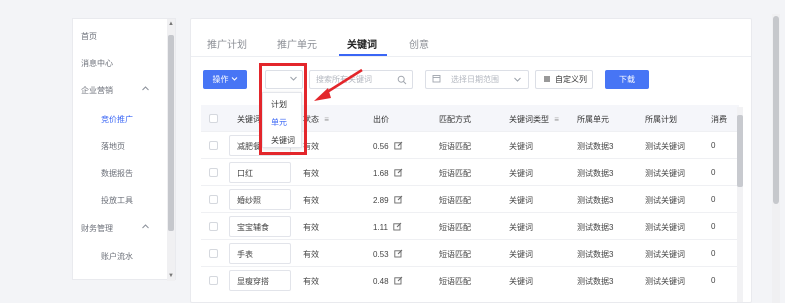  What do you see at coordinates (338, 84) in the screenshot?
I see `annotation-arrow` at bounding box center [338, 84].